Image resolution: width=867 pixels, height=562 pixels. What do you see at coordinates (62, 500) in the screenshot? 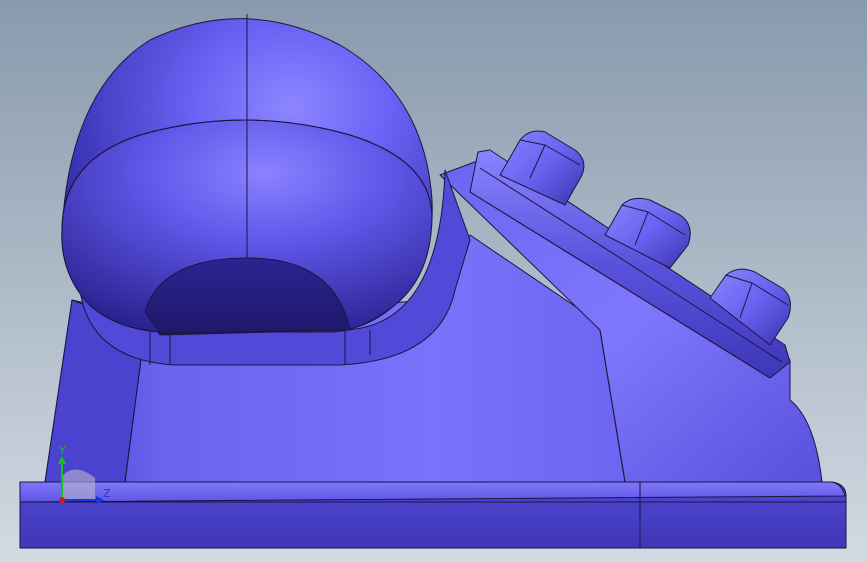
I see `x-axis-origin-dot` at bounding box center [62, 500].